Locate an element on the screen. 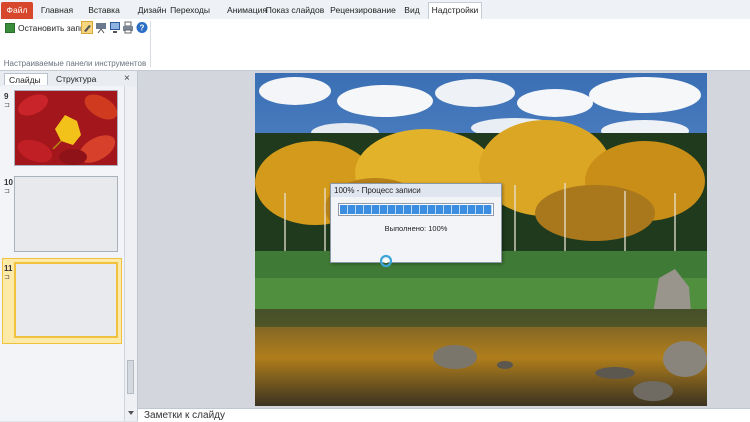  busy-cursor-icon is located at coordinates (386, 261).